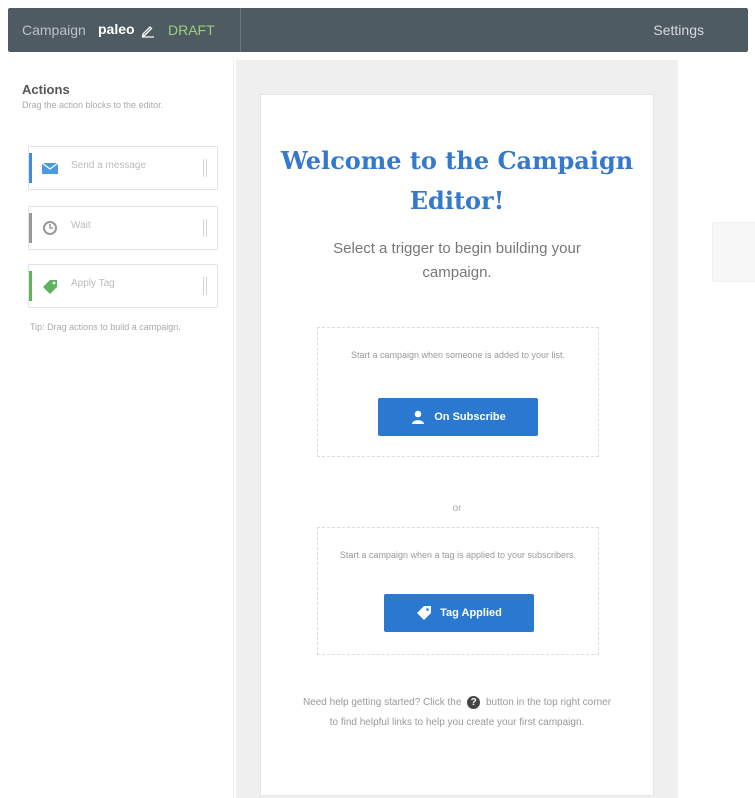 This screenshot has height=798, width=755. What do you see at coordinates (191, 30) in the screenshot?
I see `status-badge: DRAFT` at bounding box center [191, 30].